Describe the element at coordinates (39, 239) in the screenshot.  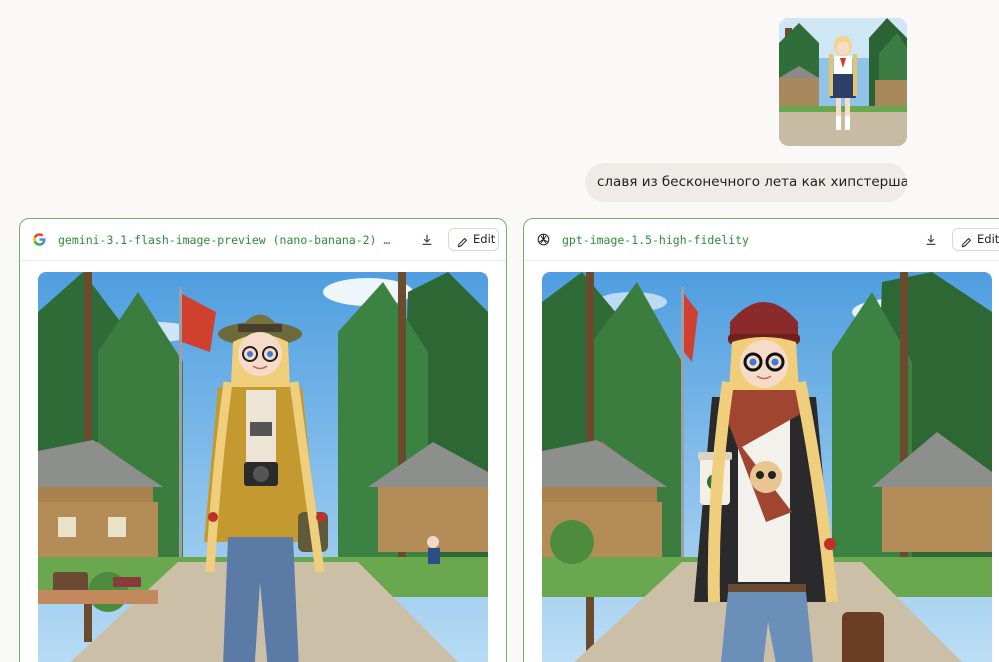
I see `google-g-icon` at that location.